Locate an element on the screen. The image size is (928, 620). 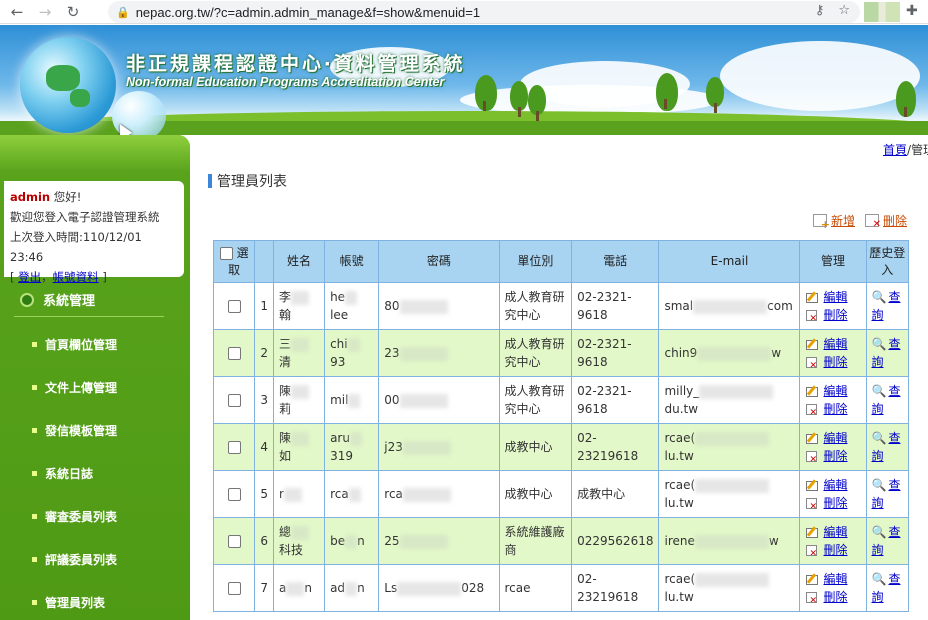
reload-icon: ↻ is located at coordinates (73, 12).